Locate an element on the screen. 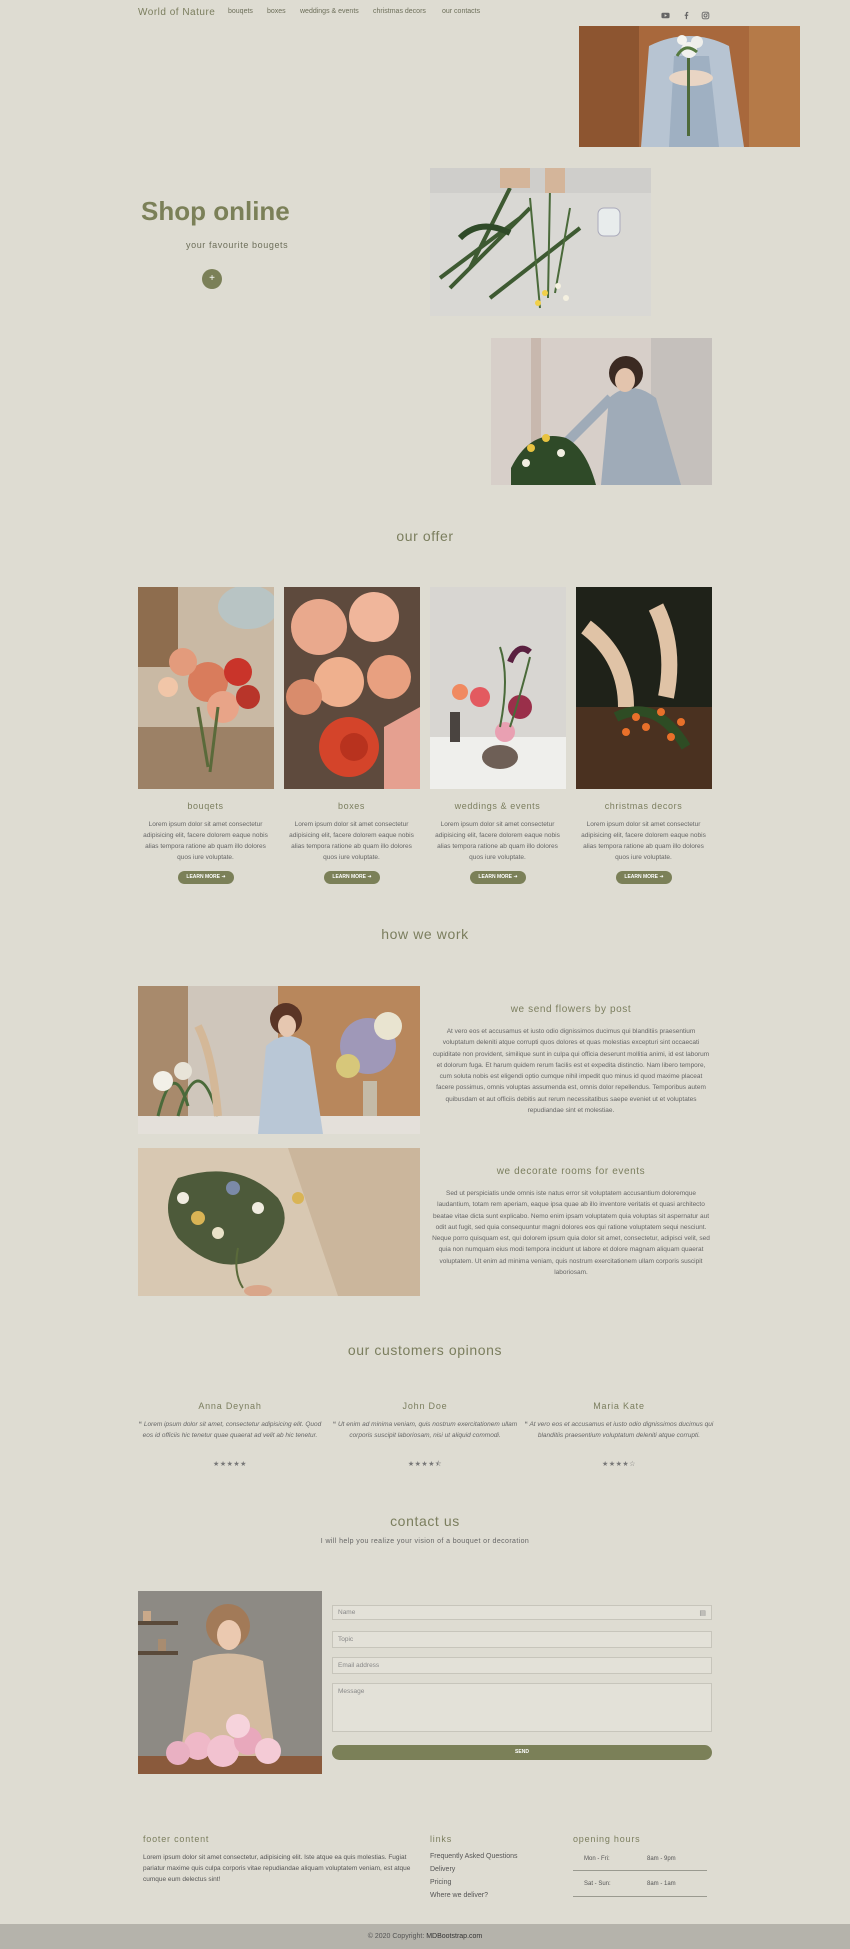 The height and width of the screenshot is (1949, 850). hours-days: Sat - Sun: is located at coordinates (597, 1884).